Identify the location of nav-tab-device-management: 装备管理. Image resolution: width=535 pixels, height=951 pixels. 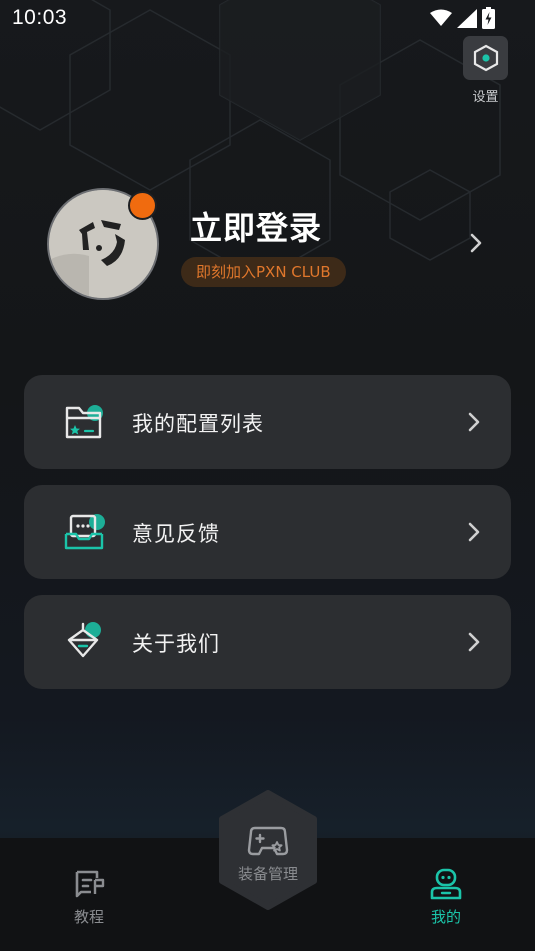
(268, 850).